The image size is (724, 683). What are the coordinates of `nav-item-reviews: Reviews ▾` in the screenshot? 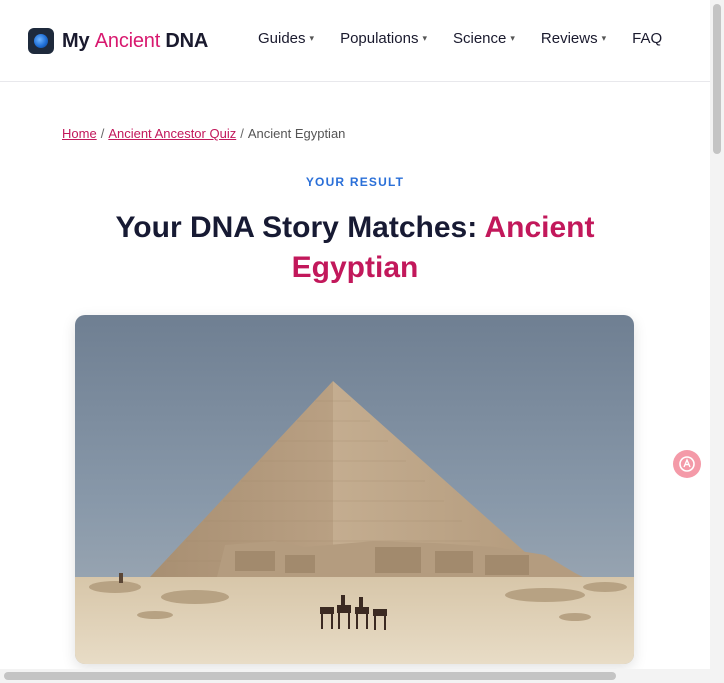 It's located at (573, 38).